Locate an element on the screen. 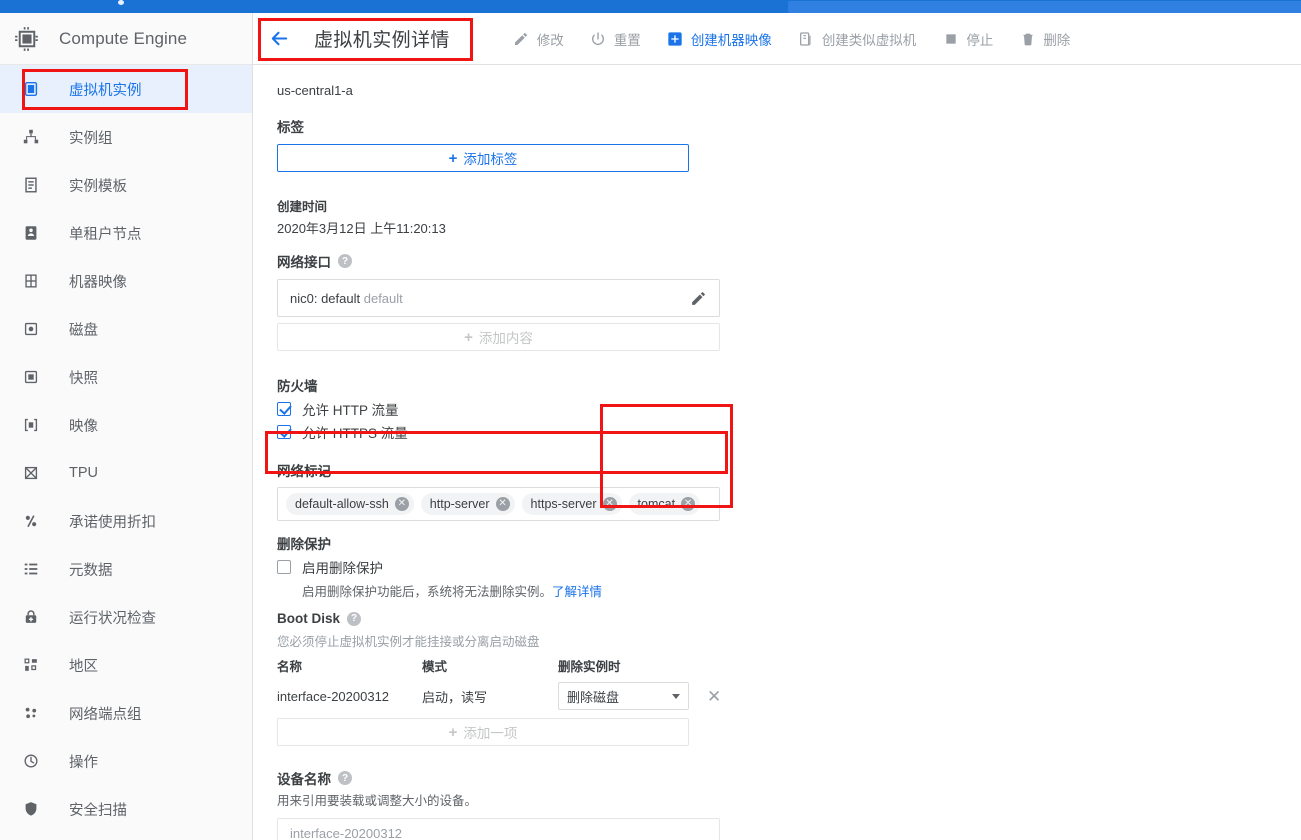  action-toolbar: 修改 重置 创建机器映像 创建类似虚拟机 停止 删除 is located at coordinates (792, 39).